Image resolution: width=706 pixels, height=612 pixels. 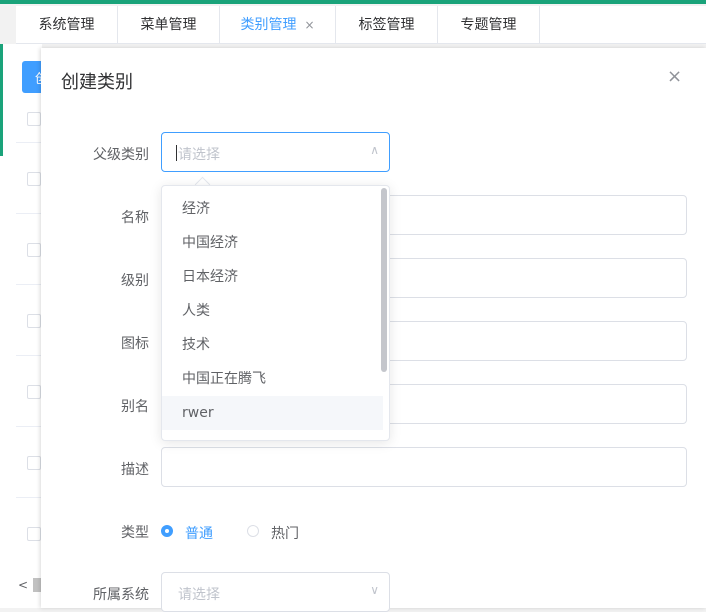 What do you see at coordinates (272, 379) in the screenshot?
I see `dropdown-option: 中国正在腾飞` at bounding box center [272, 379].